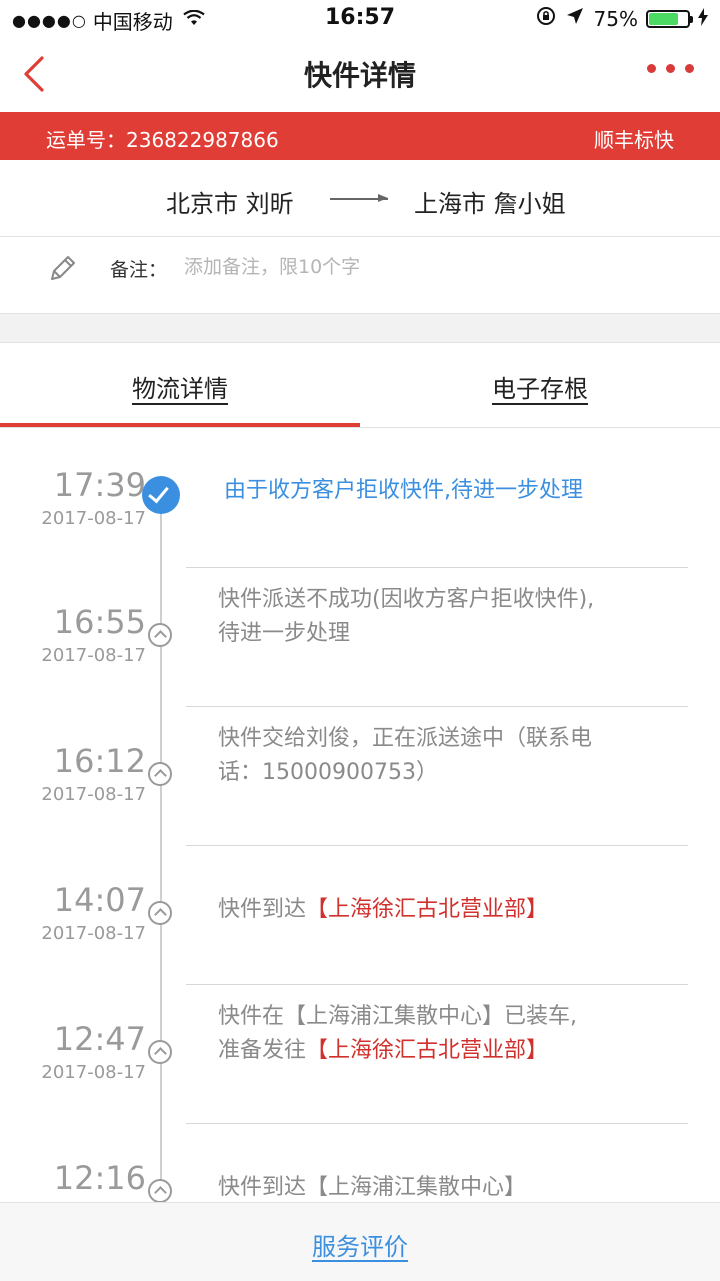 Image resolution: width=720 pixels, height=1281 pixels. Describe the element at coordinates (364, 267) in the screenshot. I see `remark-input` at that location.